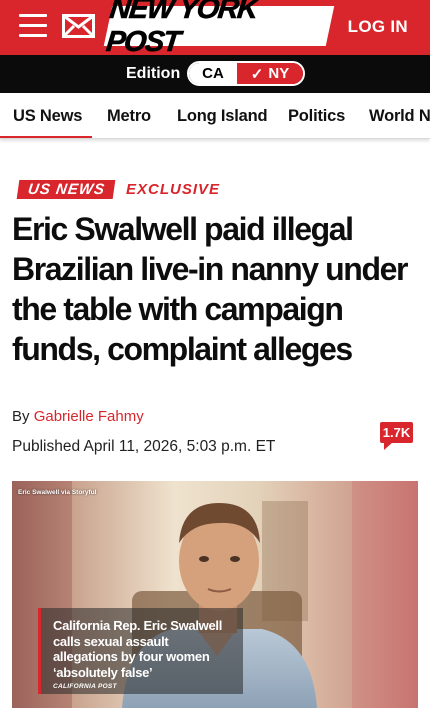  What do you see at coordinates (153, 73) in the screenshot?
I see `edition-label: Edition` at bounding box center [153, 73].